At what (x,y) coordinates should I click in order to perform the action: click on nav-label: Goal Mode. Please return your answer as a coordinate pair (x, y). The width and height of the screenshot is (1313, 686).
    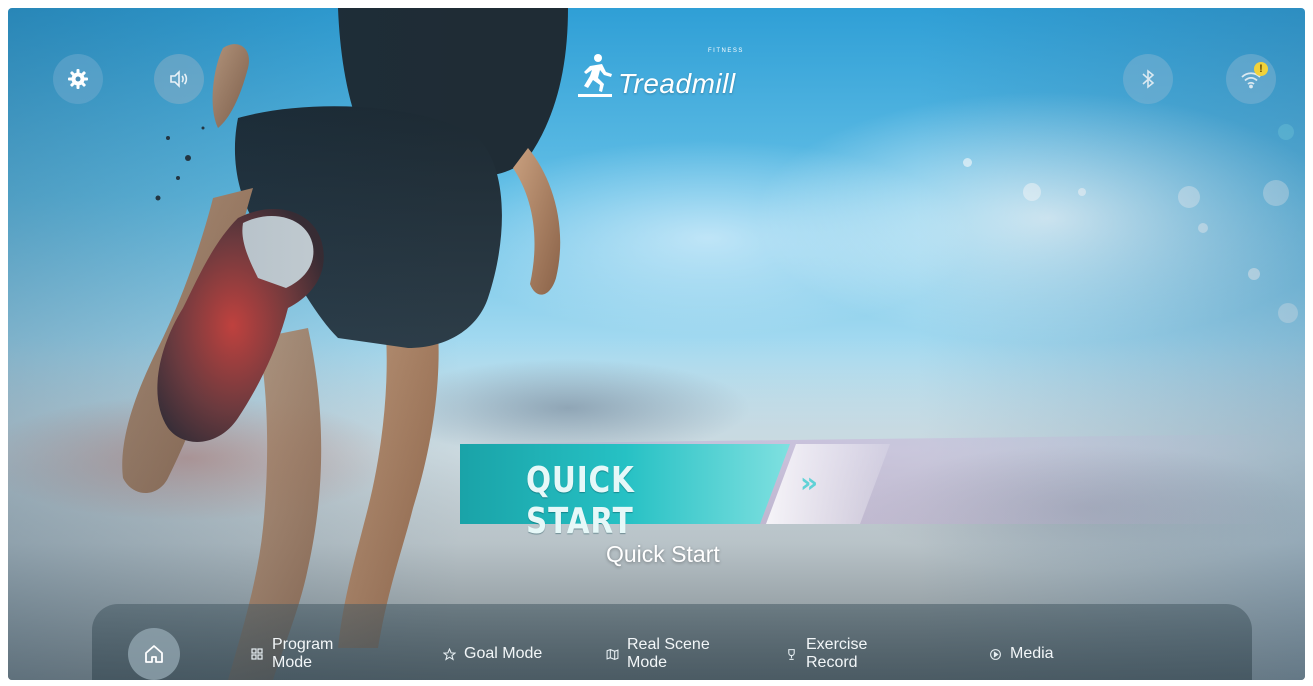
    Looking at the image, I should click on (503, 653).